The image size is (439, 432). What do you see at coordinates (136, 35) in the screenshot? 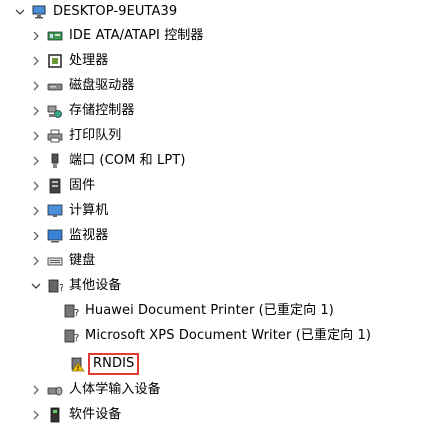
I see `tree-item-label: IDE ATA/ATAPI 控制器` at bounding box center [136, 35].